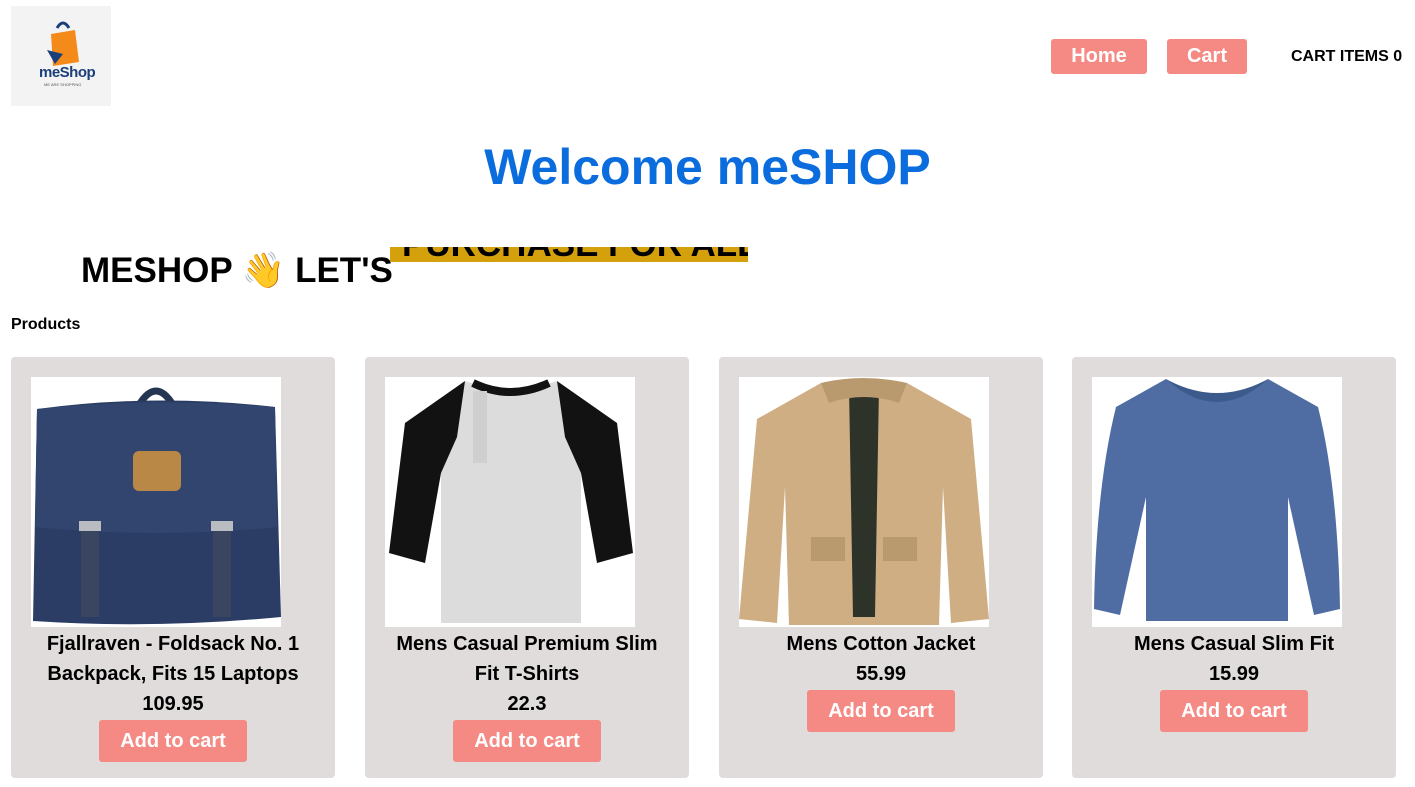 This screenshot has width=1415, height=787. I want to click on product-info: Mens Casual Slim Fit 15.99 Add to cart, so click(1234, 680).